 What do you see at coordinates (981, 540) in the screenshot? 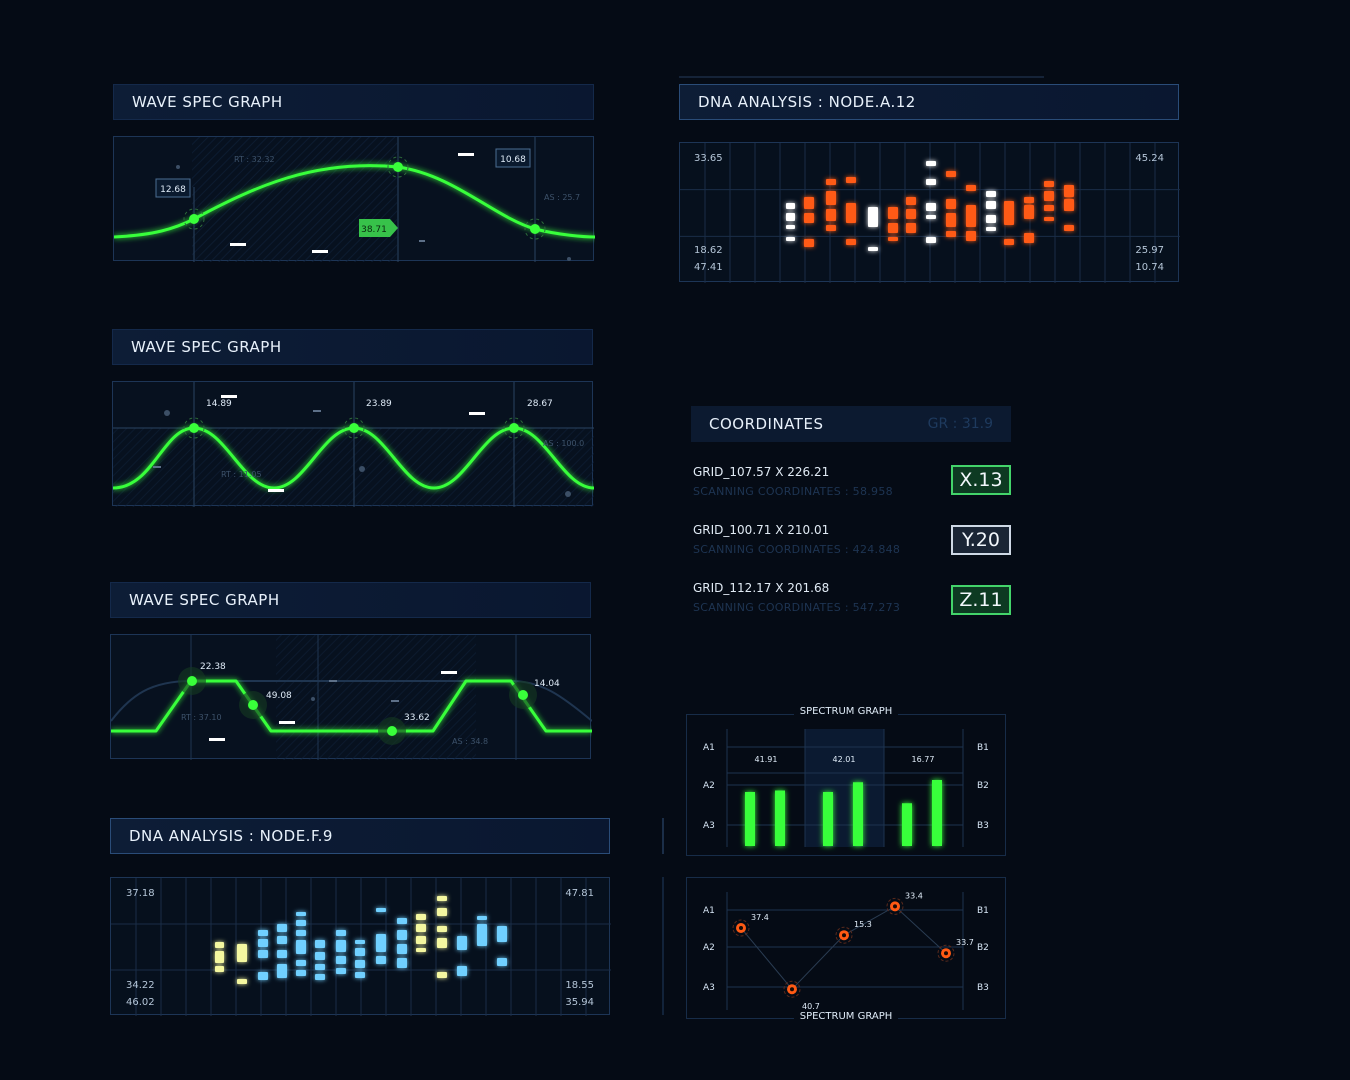
I see `coord-badge-y: Y.20` at bounding box center [981, 540].